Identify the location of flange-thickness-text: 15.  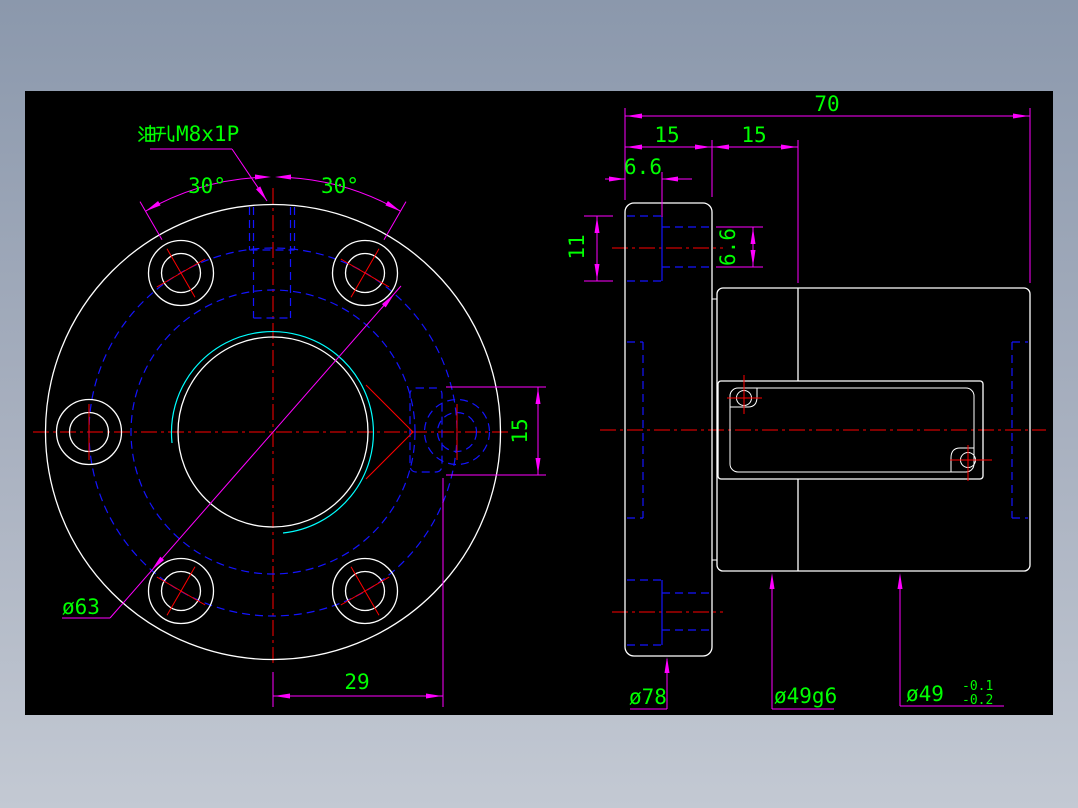
(666, 135).